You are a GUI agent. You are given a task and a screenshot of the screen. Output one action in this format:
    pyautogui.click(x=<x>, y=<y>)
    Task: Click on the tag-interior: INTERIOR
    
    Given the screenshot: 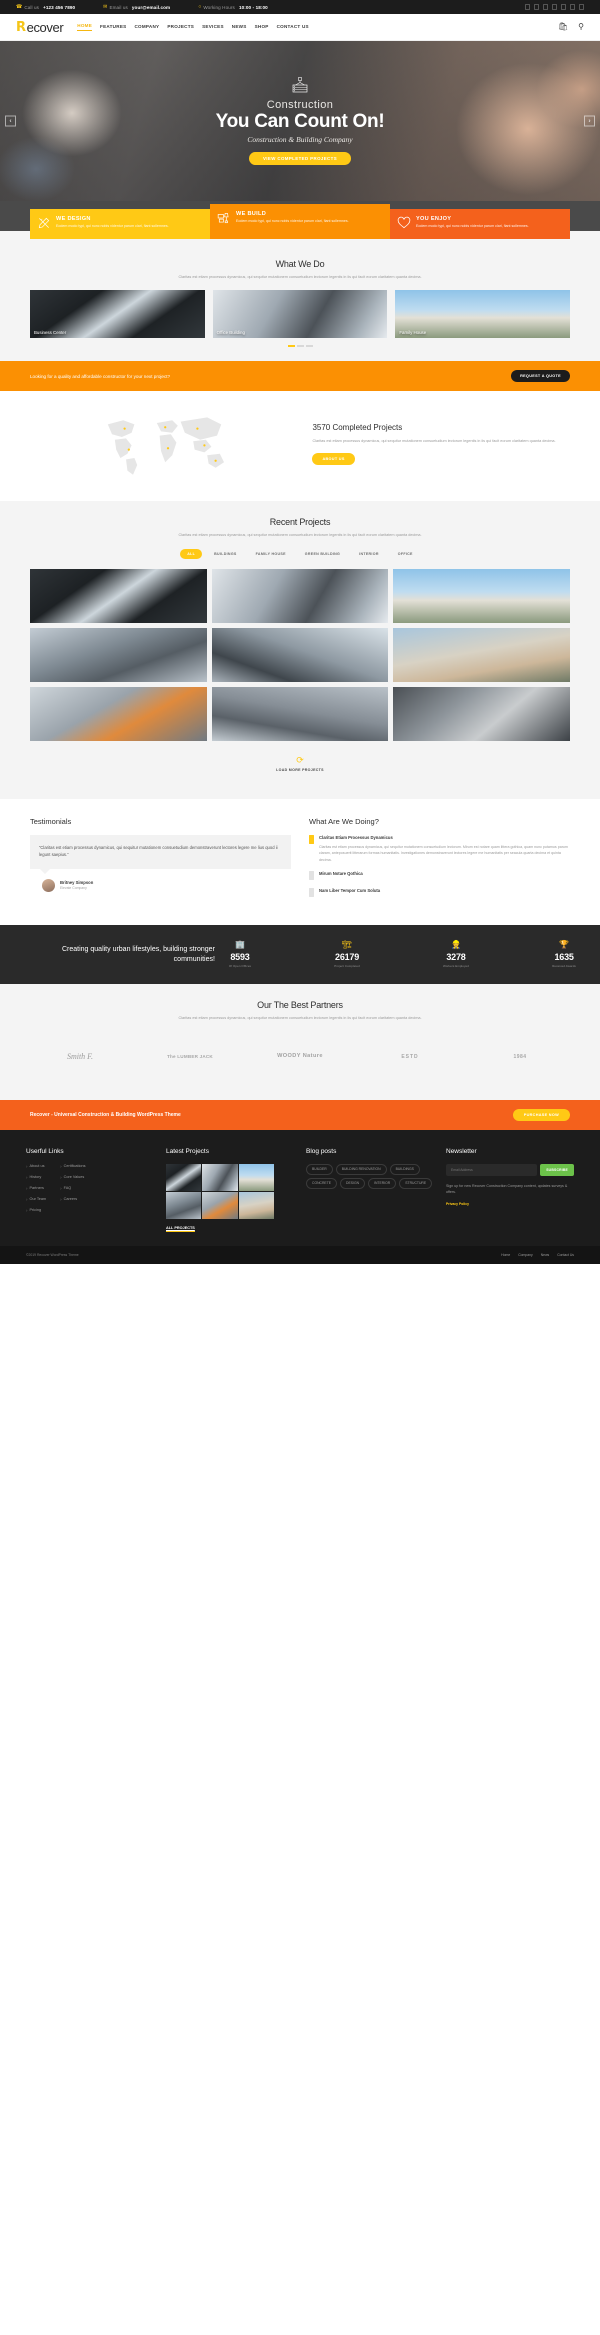 What is the action you would take?
    pyautogui.click(x=382, y=1183)
    